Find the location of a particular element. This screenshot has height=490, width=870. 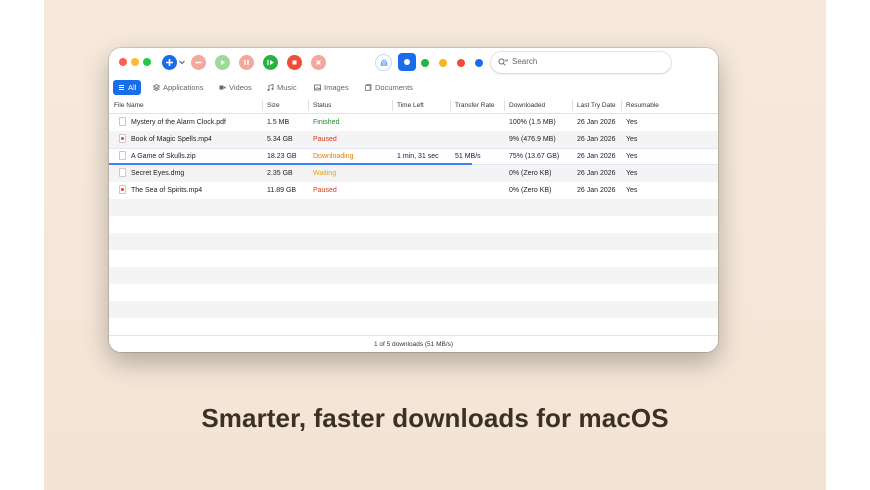

search-placeholder: Search is located at coordinates (525, 61).